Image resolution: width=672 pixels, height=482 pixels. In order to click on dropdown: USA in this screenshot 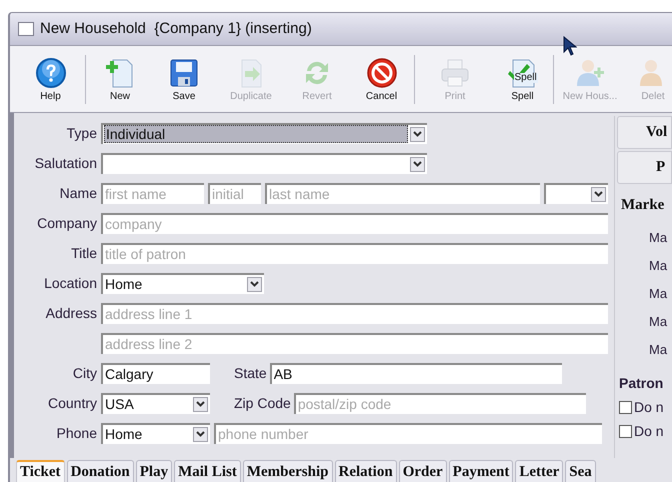, I will do `click(155, 403)`.